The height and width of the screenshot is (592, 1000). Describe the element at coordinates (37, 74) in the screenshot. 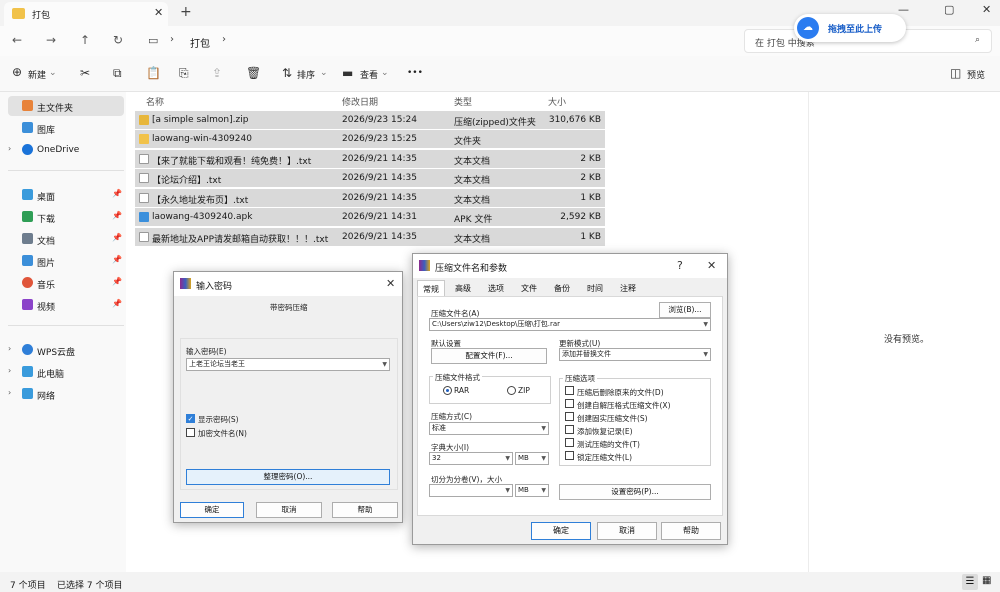

I see `new-button: 新建` at that location.